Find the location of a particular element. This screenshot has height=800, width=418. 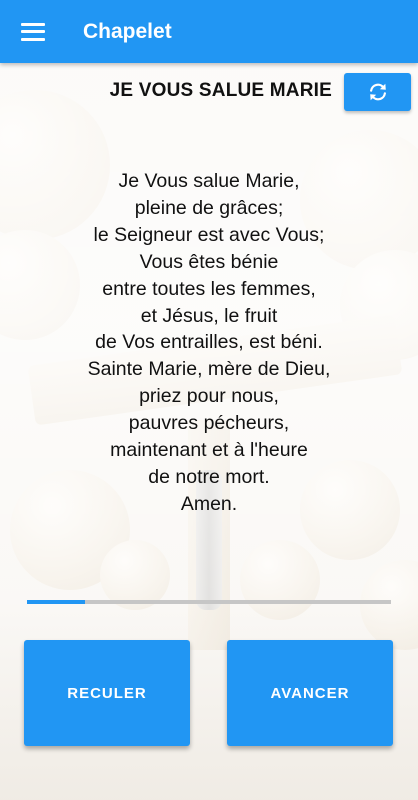

prayer-line: le Seigneur est avec Vous; is located at coordinates (209, 234).